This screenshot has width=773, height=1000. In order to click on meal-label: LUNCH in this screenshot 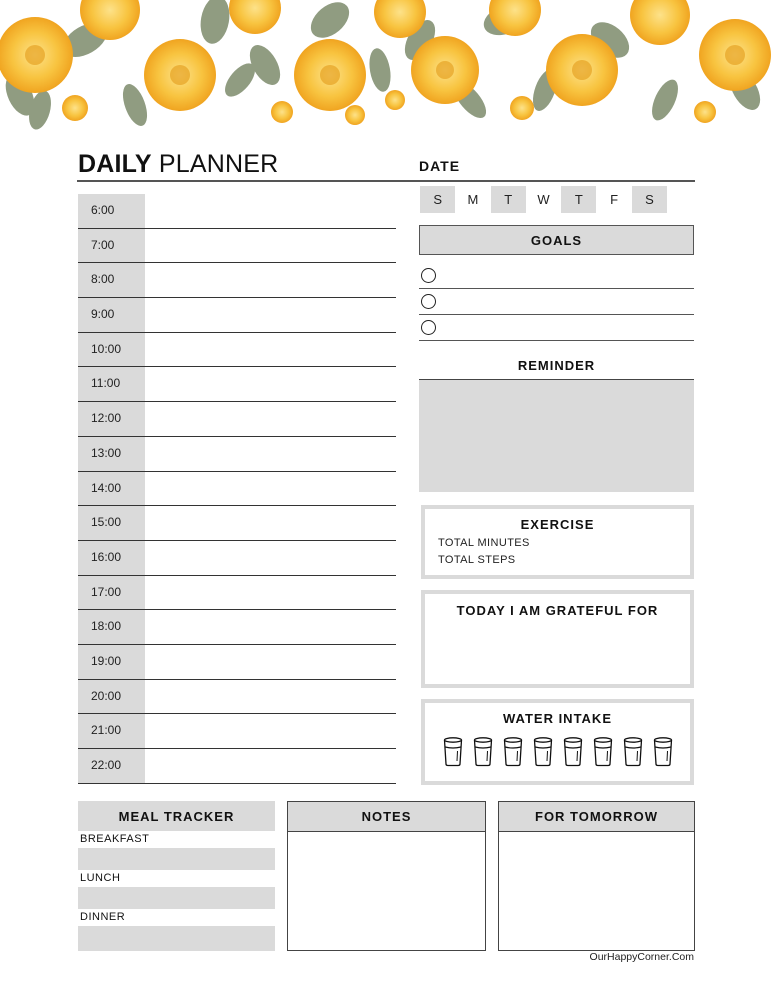, I will do `click(176, 878)`.